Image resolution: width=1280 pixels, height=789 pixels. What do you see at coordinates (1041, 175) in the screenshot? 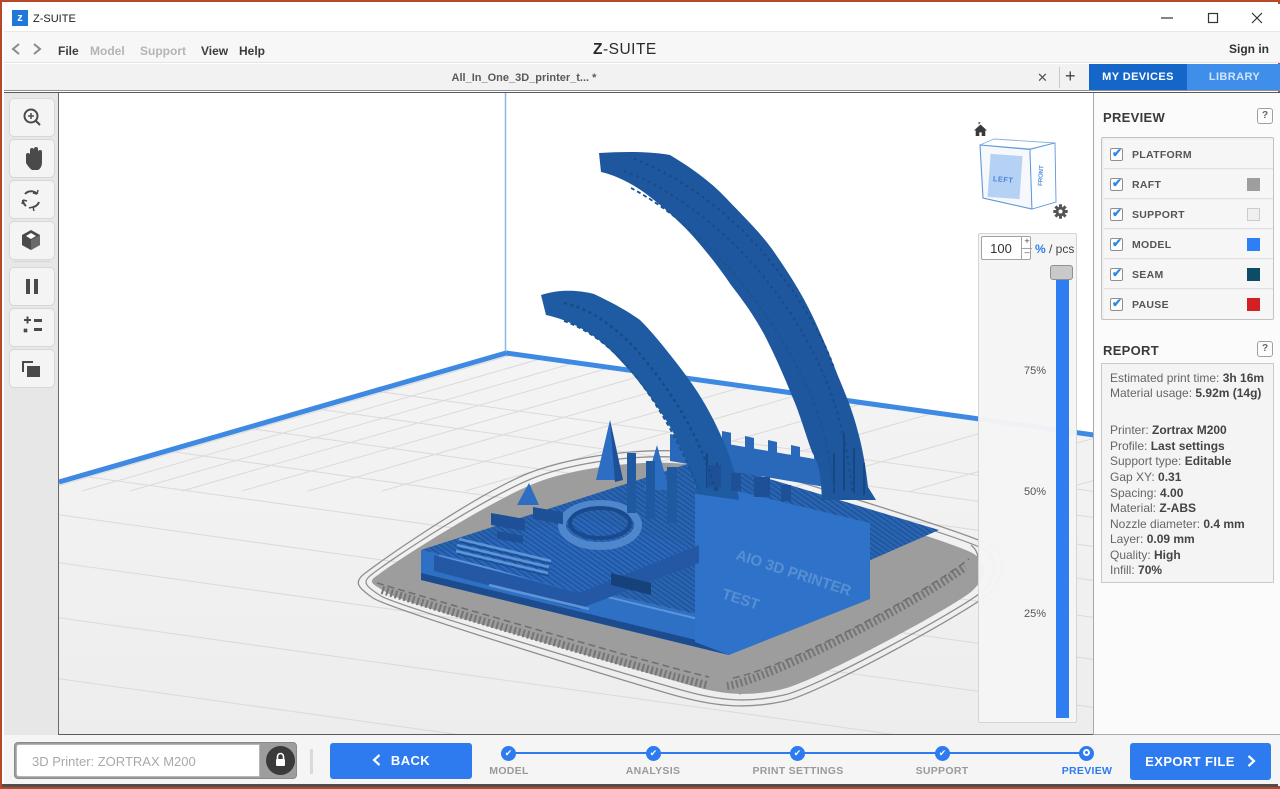
I see `svg-text: FRONT` at bounding box center [1041, 175].